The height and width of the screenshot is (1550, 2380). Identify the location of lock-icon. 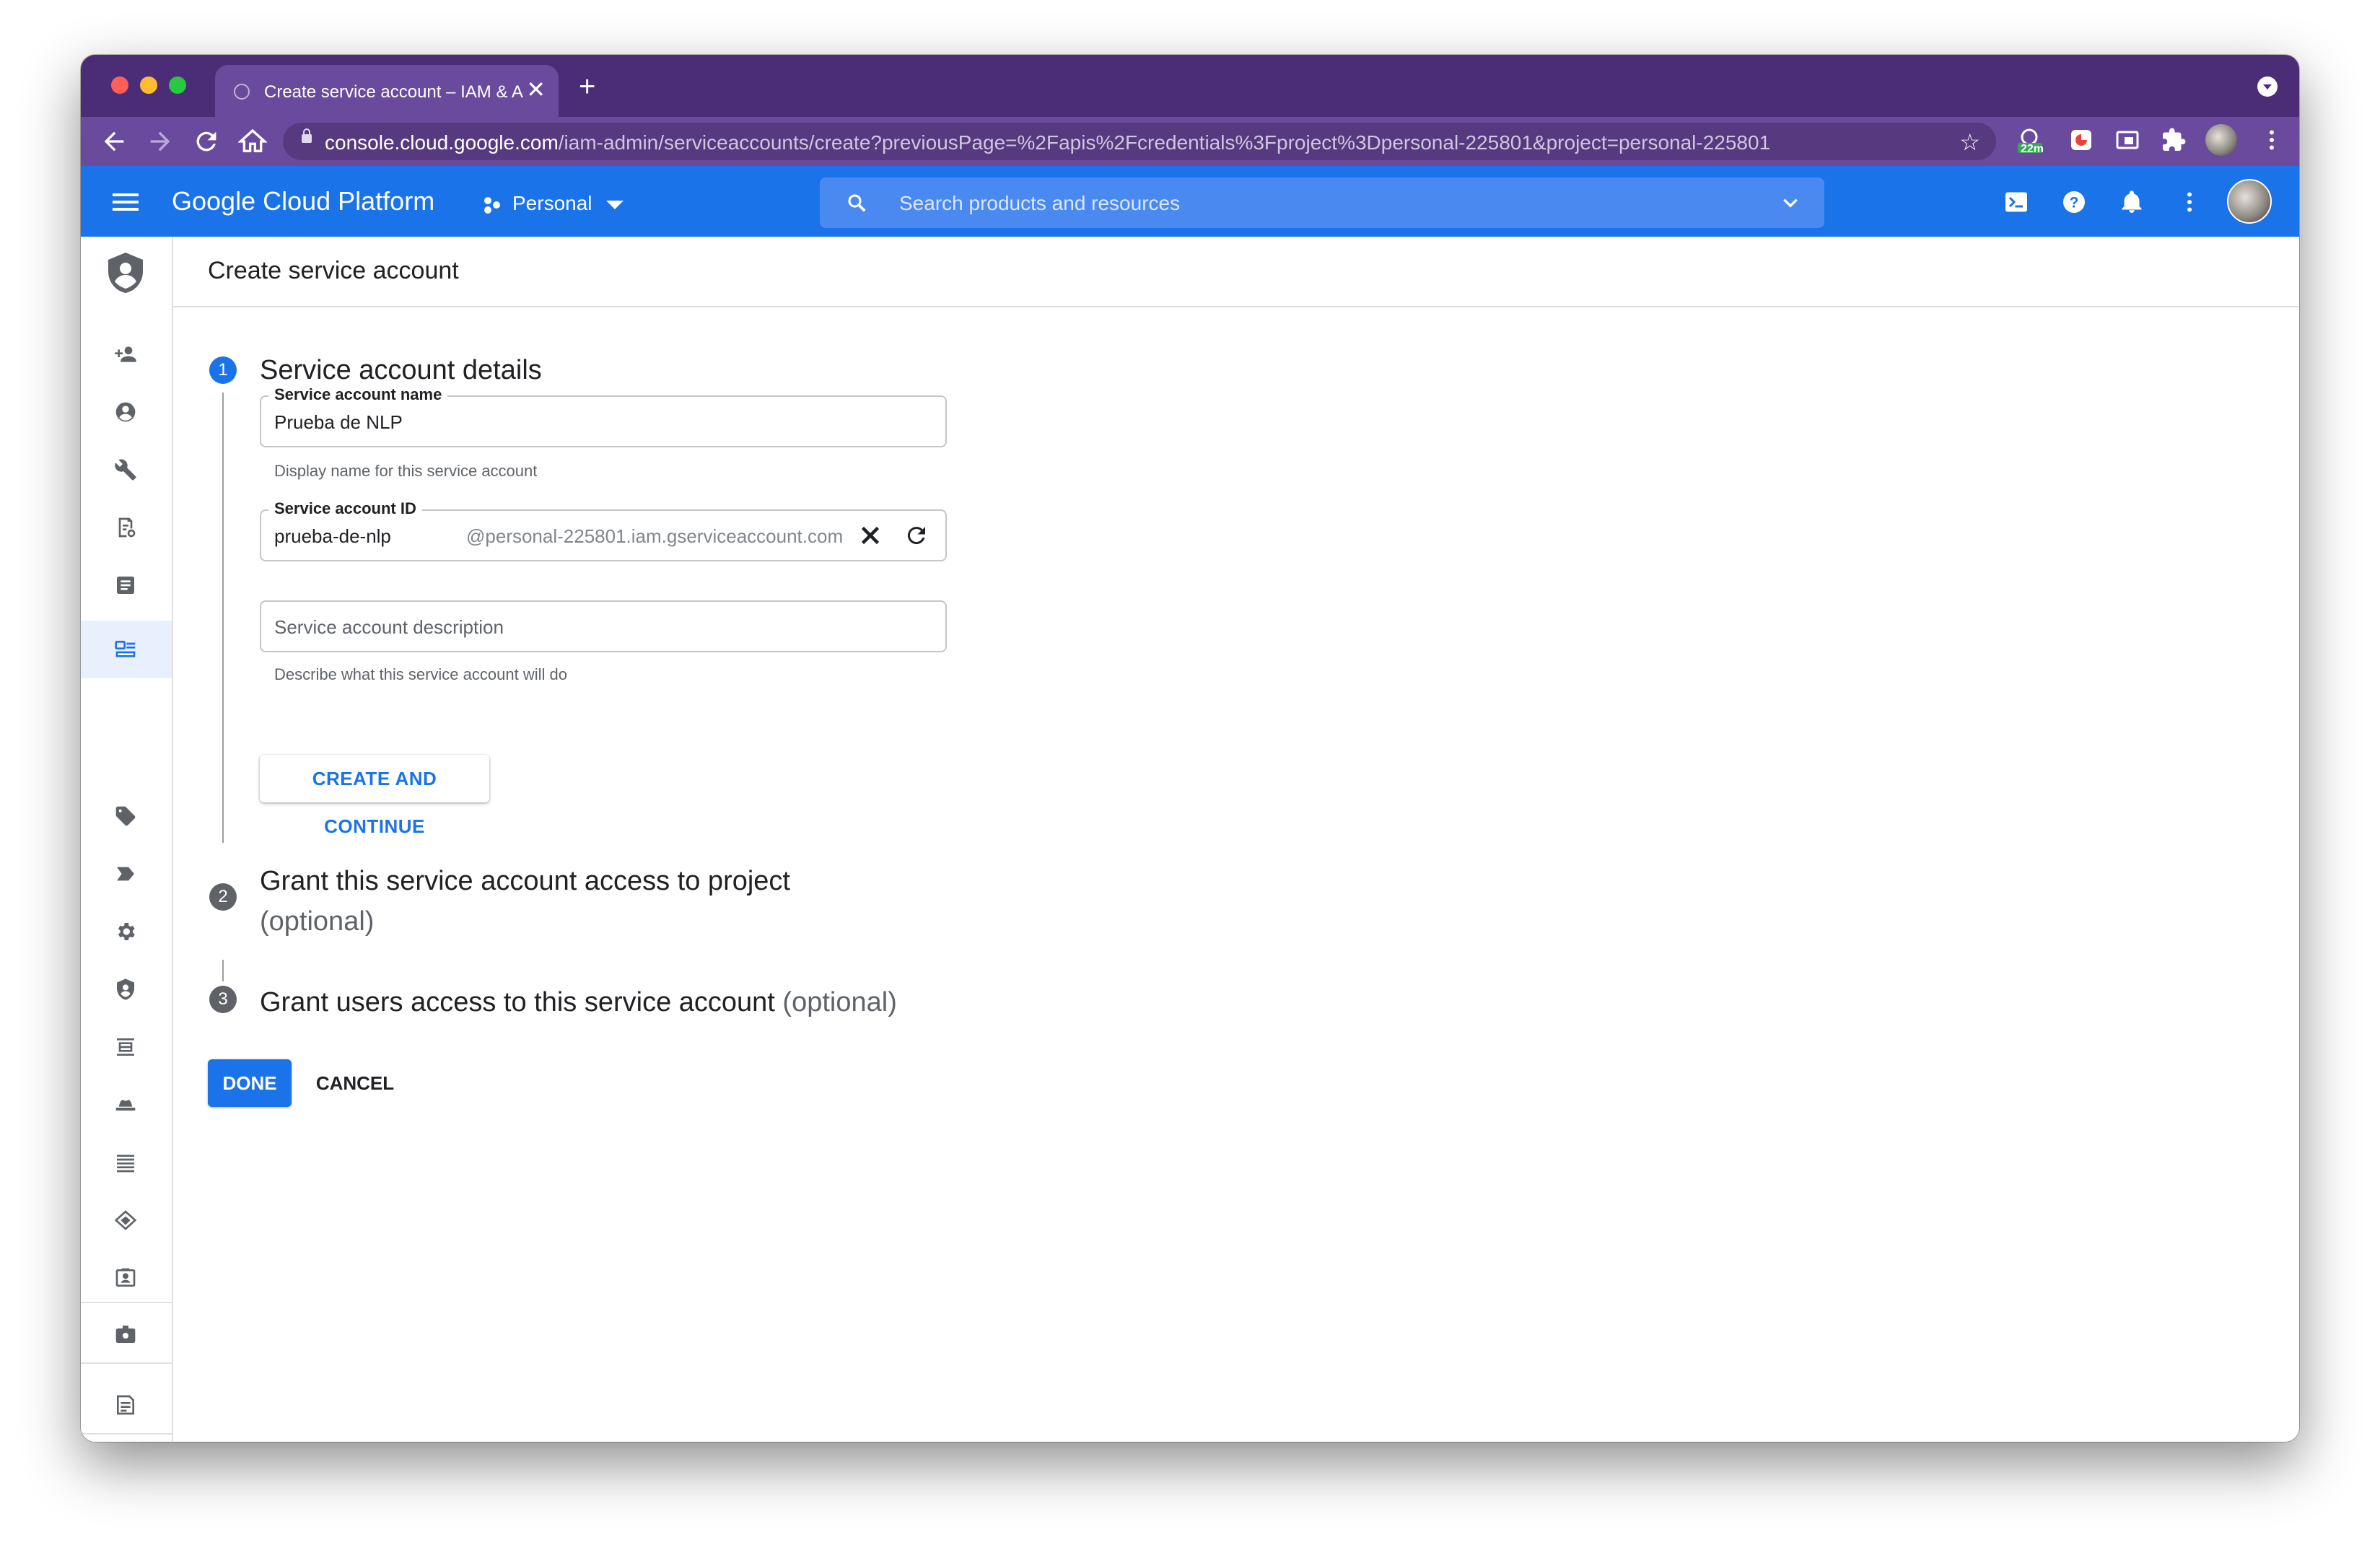
(307, 135).